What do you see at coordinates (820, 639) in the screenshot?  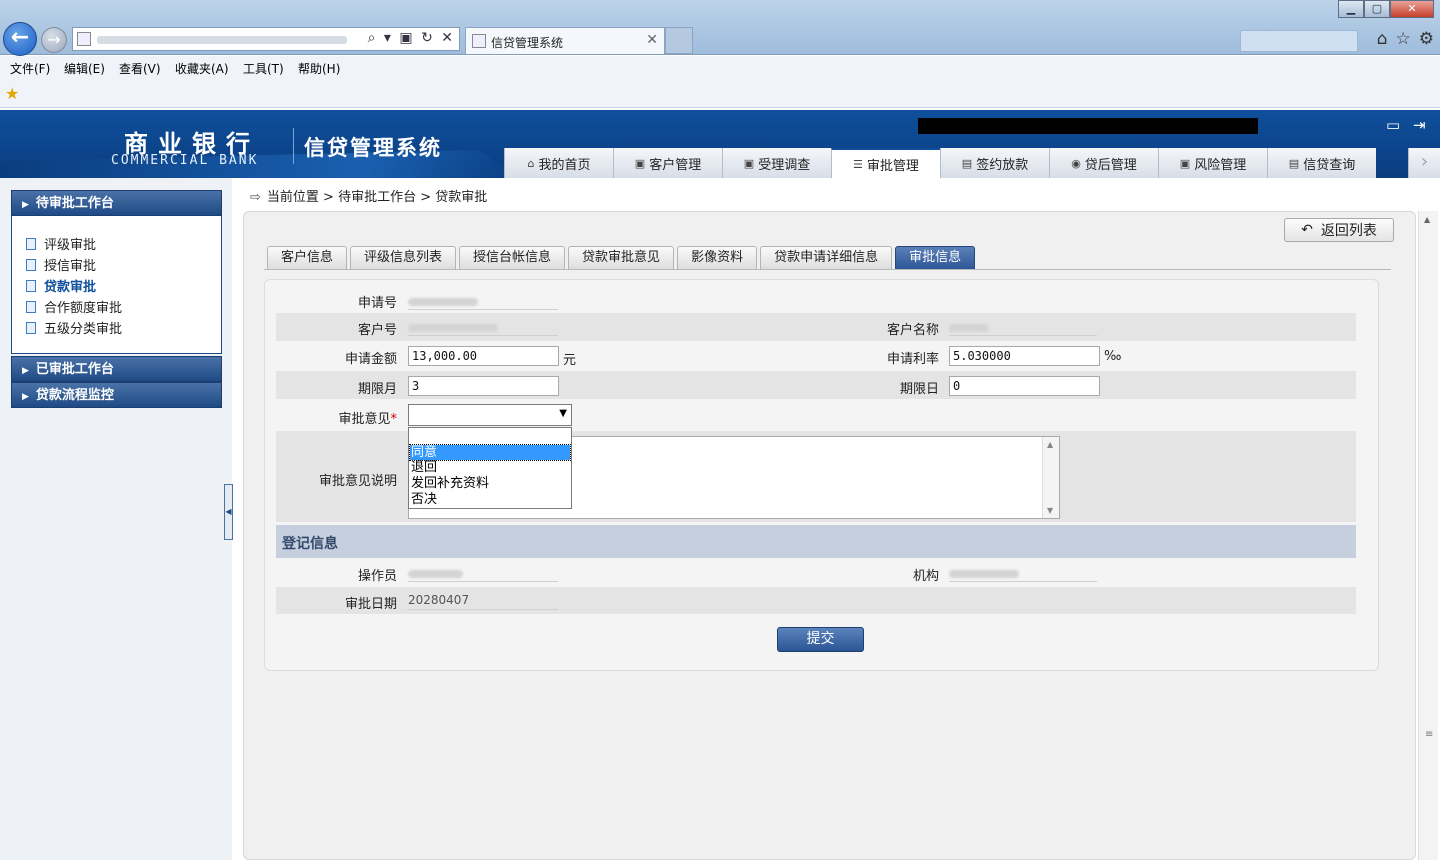 I see `submit-button: 提交` at bounding box center [820, 639].